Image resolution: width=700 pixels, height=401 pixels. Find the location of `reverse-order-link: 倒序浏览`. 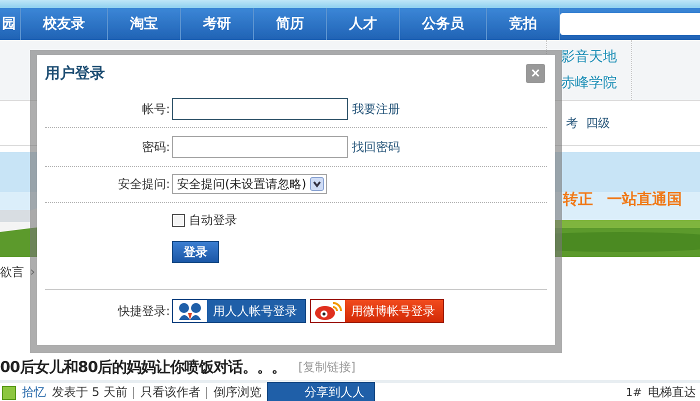

reverse-order-link: 倒序浏览 is located at coordinates (237, 392).